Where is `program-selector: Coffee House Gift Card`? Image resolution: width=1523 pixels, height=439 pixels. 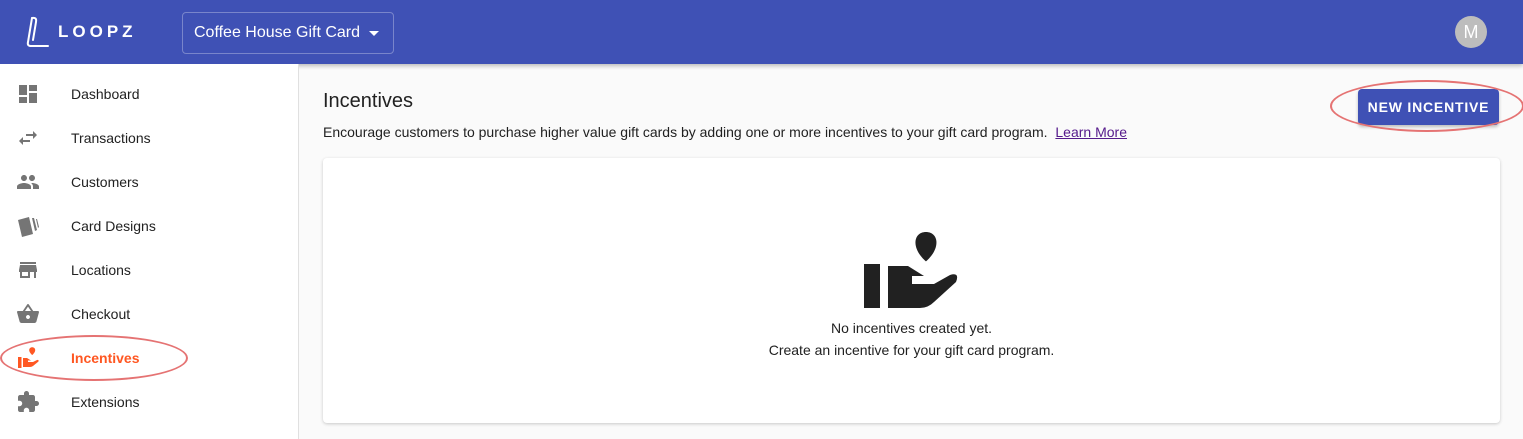 program-selector: Coffee House Gift Card is located at coordinates (288, 33).